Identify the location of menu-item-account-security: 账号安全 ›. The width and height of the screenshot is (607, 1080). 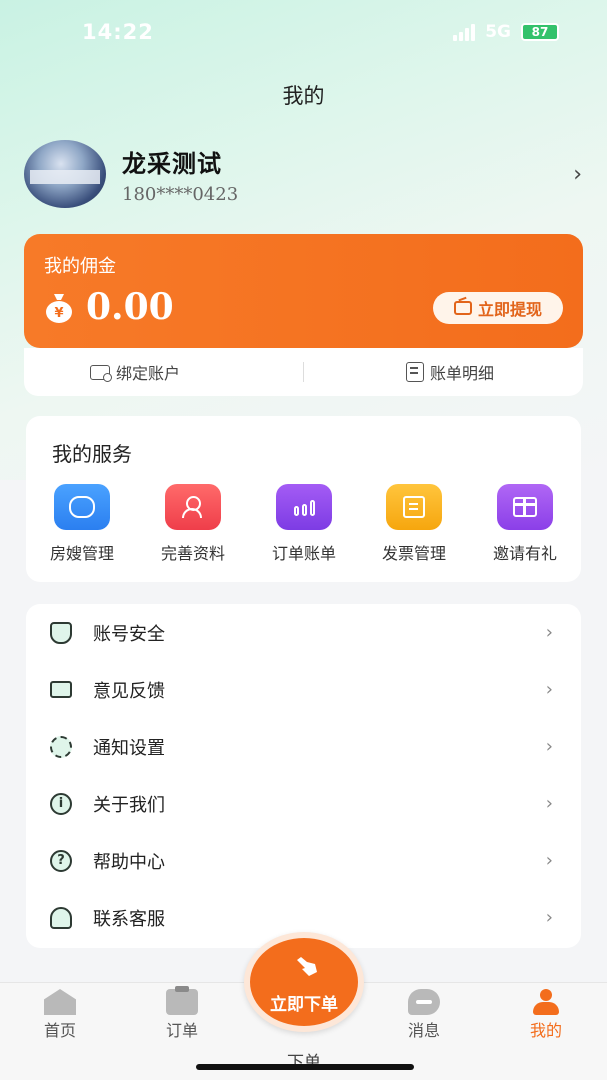
(303, 632).